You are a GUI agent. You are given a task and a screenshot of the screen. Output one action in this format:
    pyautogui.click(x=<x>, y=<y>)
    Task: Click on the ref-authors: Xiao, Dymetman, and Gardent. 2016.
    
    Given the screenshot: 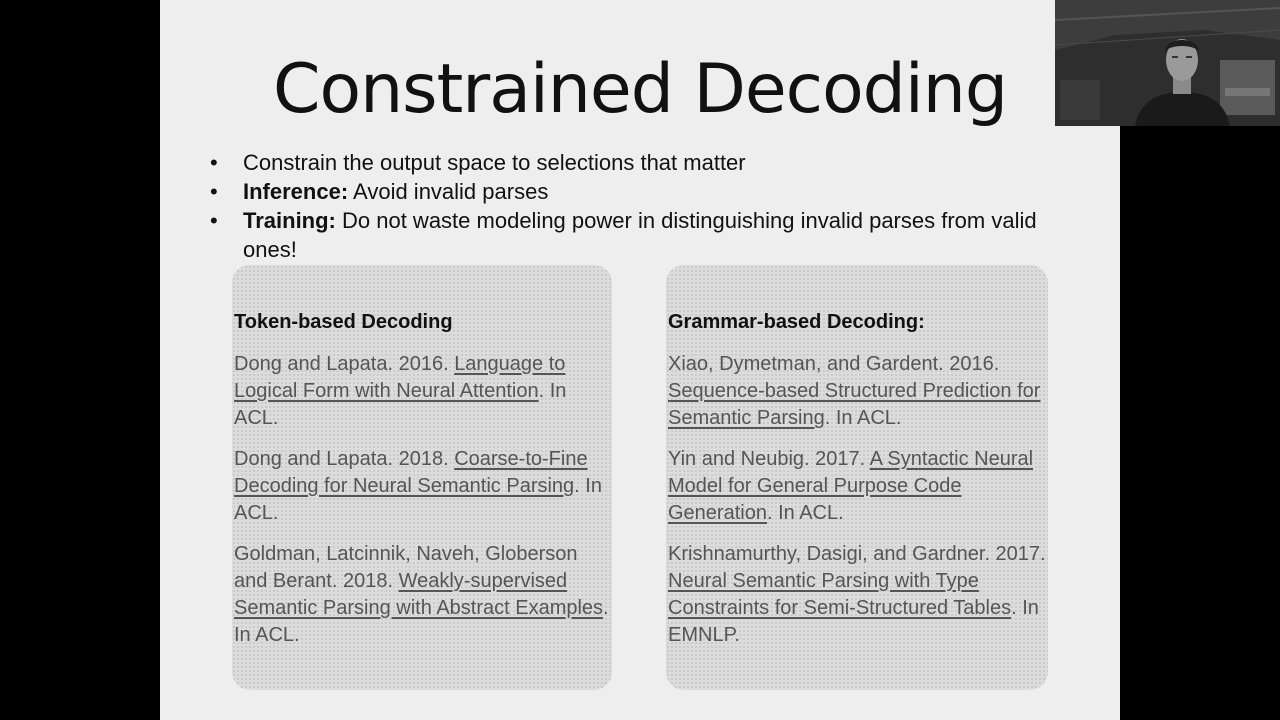 What is the action you would take?
    pyautogui.click(x=834, y=364)
    